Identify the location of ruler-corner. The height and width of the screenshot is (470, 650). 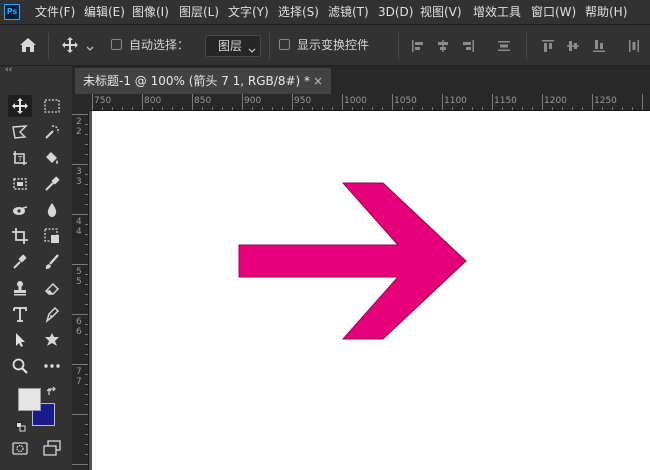
(80, 102).